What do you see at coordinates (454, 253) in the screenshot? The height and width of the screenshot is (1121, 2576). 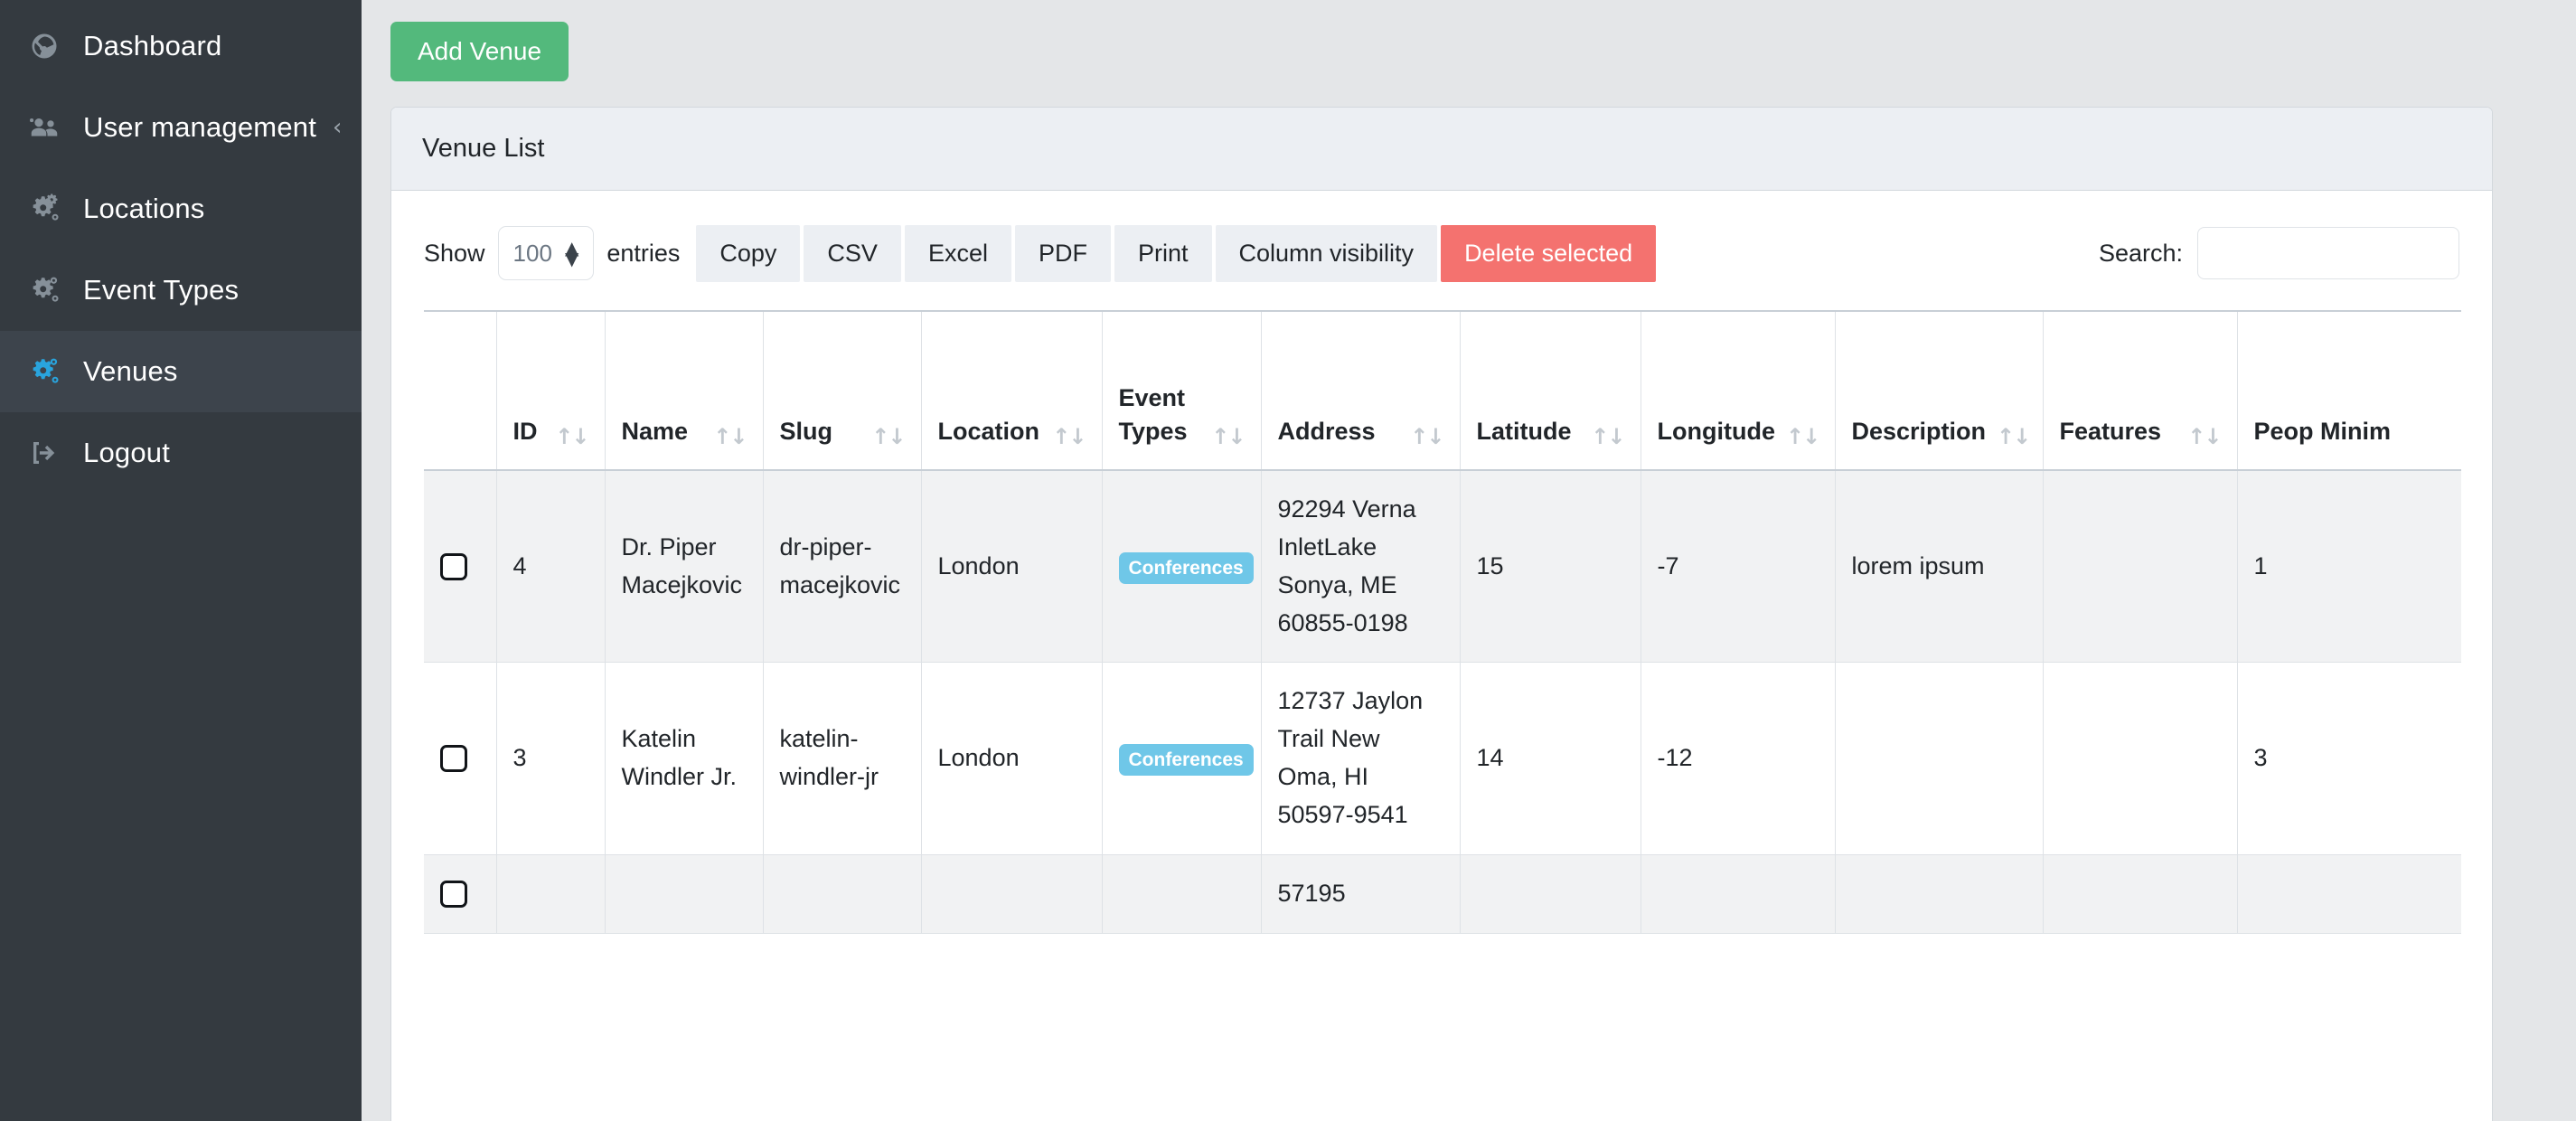 I see `show-label: Show` at bounding box center [454, 253].